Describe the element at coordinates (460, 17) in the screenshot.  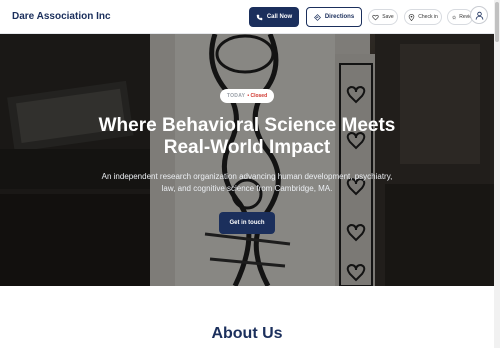
I see `reviews-button: Revie` at that location.